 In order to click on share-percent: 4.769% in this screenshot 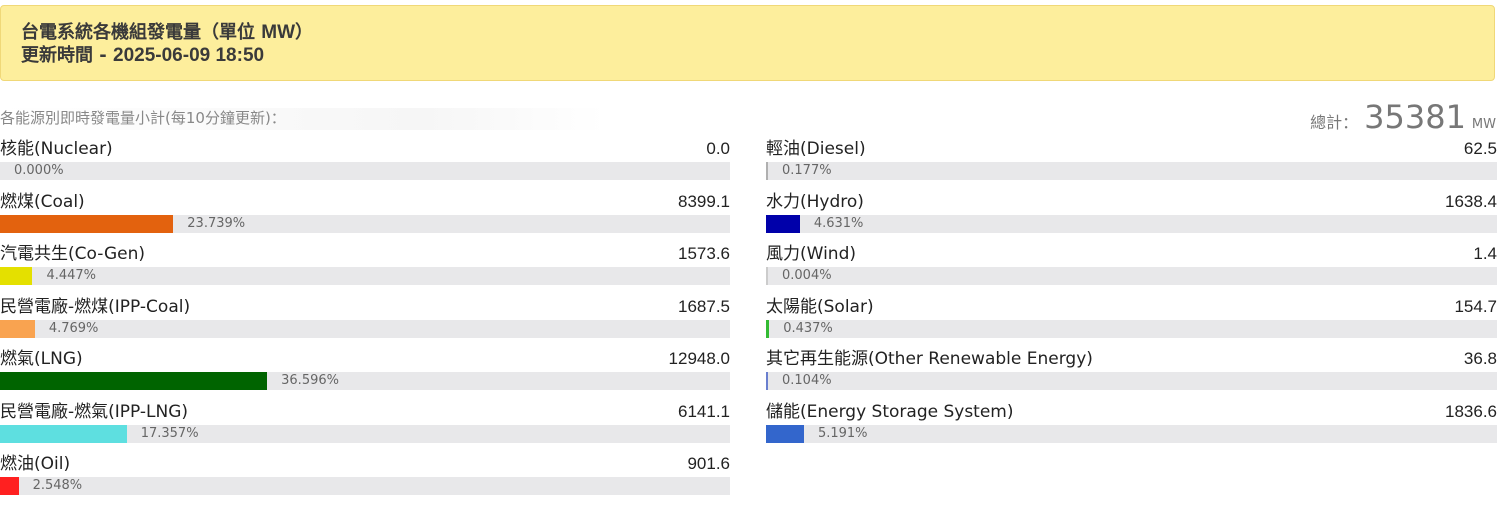, I will do `click(73, 328)`.